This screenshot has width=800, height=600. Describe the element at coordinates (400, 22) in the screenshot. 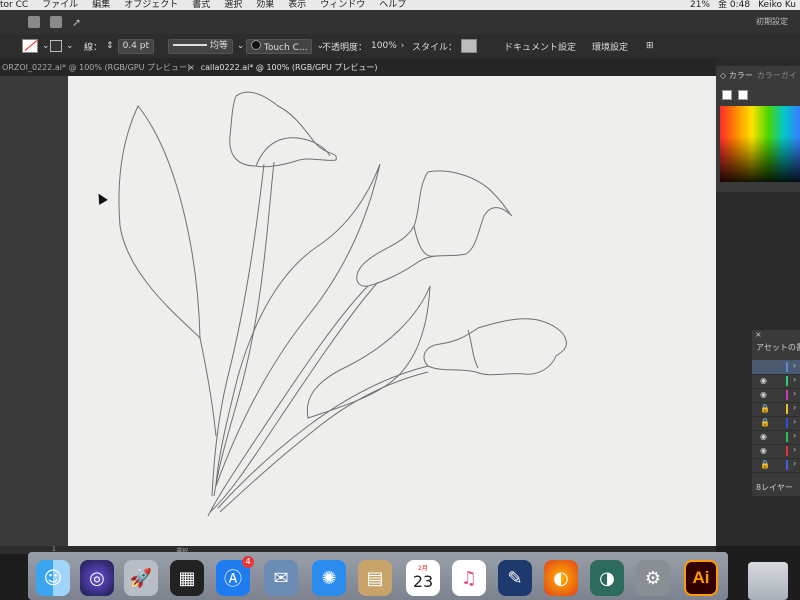

I see `application-bar: ➚ 初期設定 ⌕` at that location.